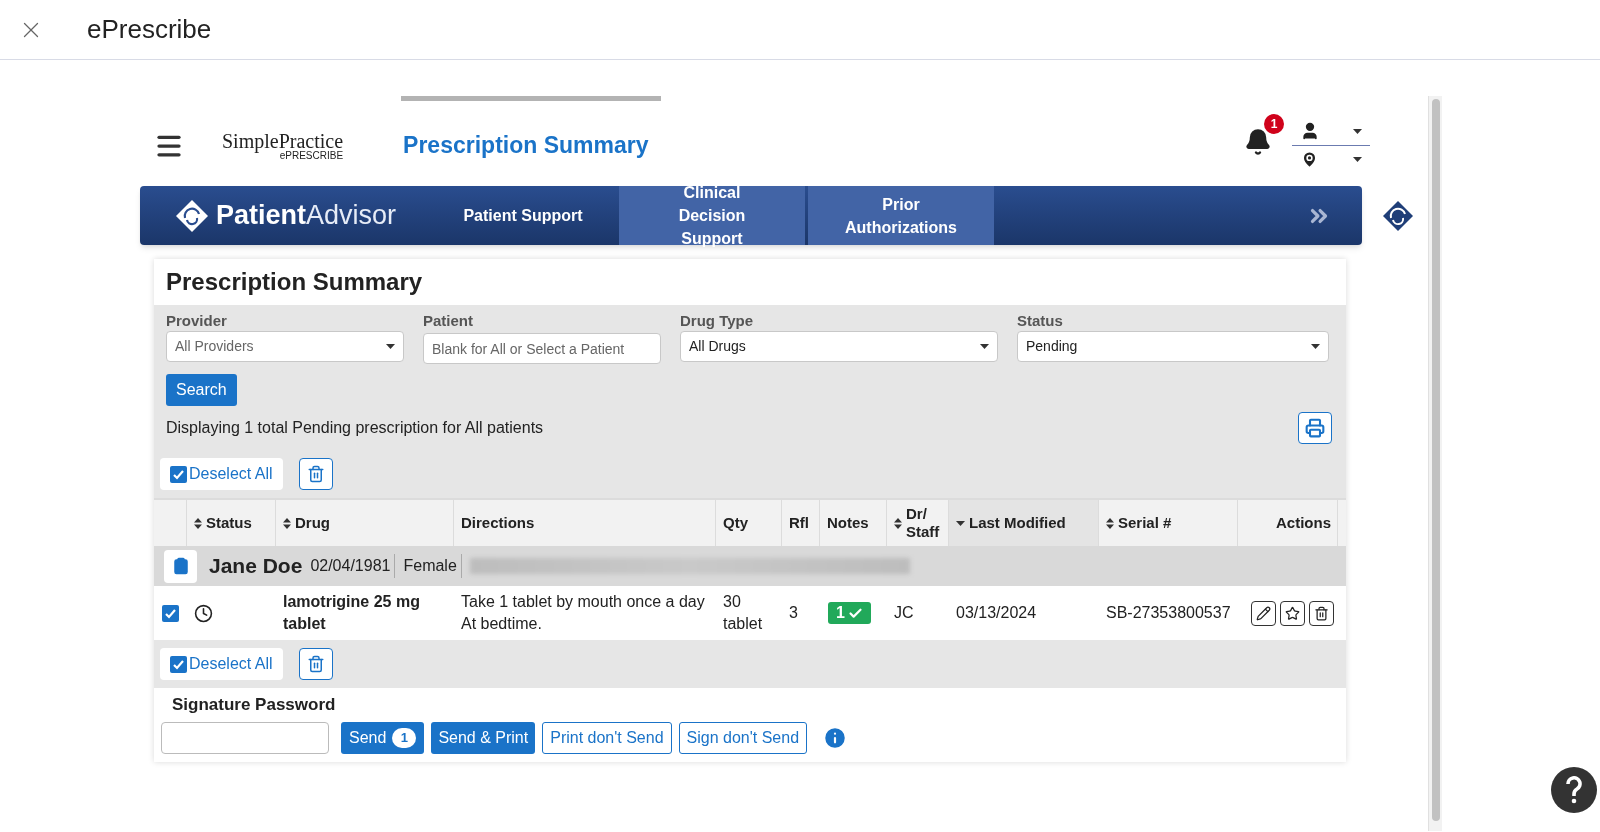 The width and height of the screenshot is (1600, 832). What do you see at coordinates (383, 738) in the screenshot?
I see `send-button: Send 1` at bounding box center [383, 738].